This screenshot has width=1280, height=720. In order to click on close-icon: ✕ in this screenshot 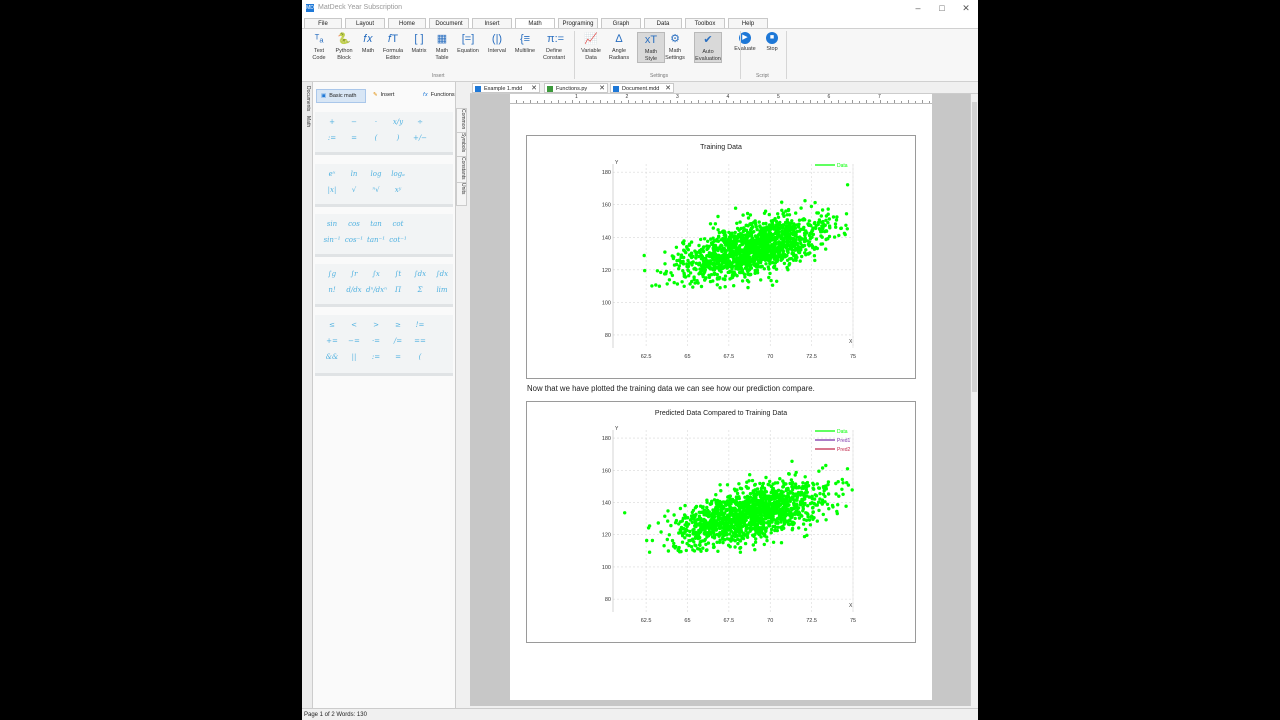, I will do `click(966, 8)`.